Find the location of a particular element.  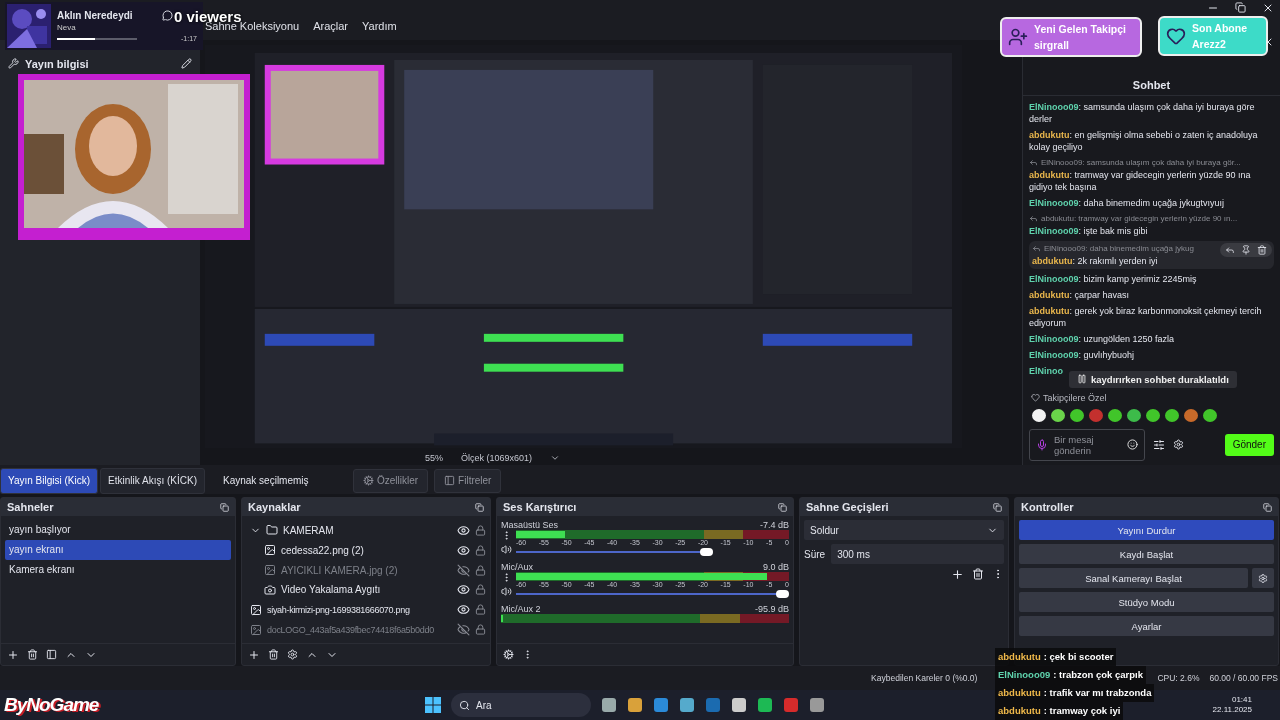

toolbar-button: Özellikler is located at coordinates (390, 480).